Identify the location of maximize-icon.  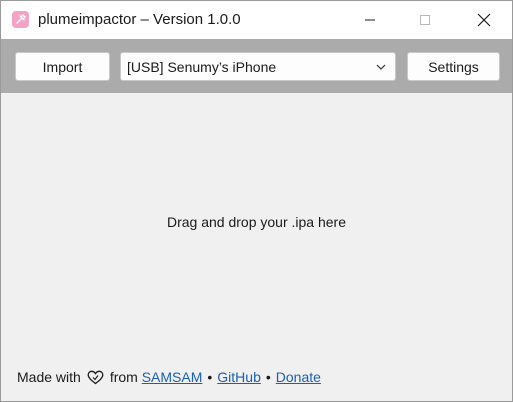
(425, 20).